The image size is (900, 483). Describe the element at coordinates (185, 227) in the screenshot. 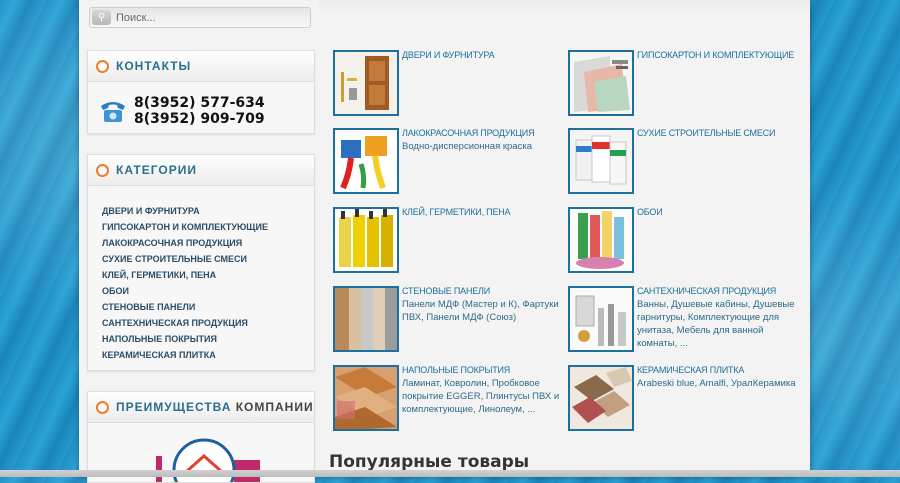

I see `category-link: ГИПСОКАРТОН И КОМПЛЕКТУЮЩИЕ` at that location.